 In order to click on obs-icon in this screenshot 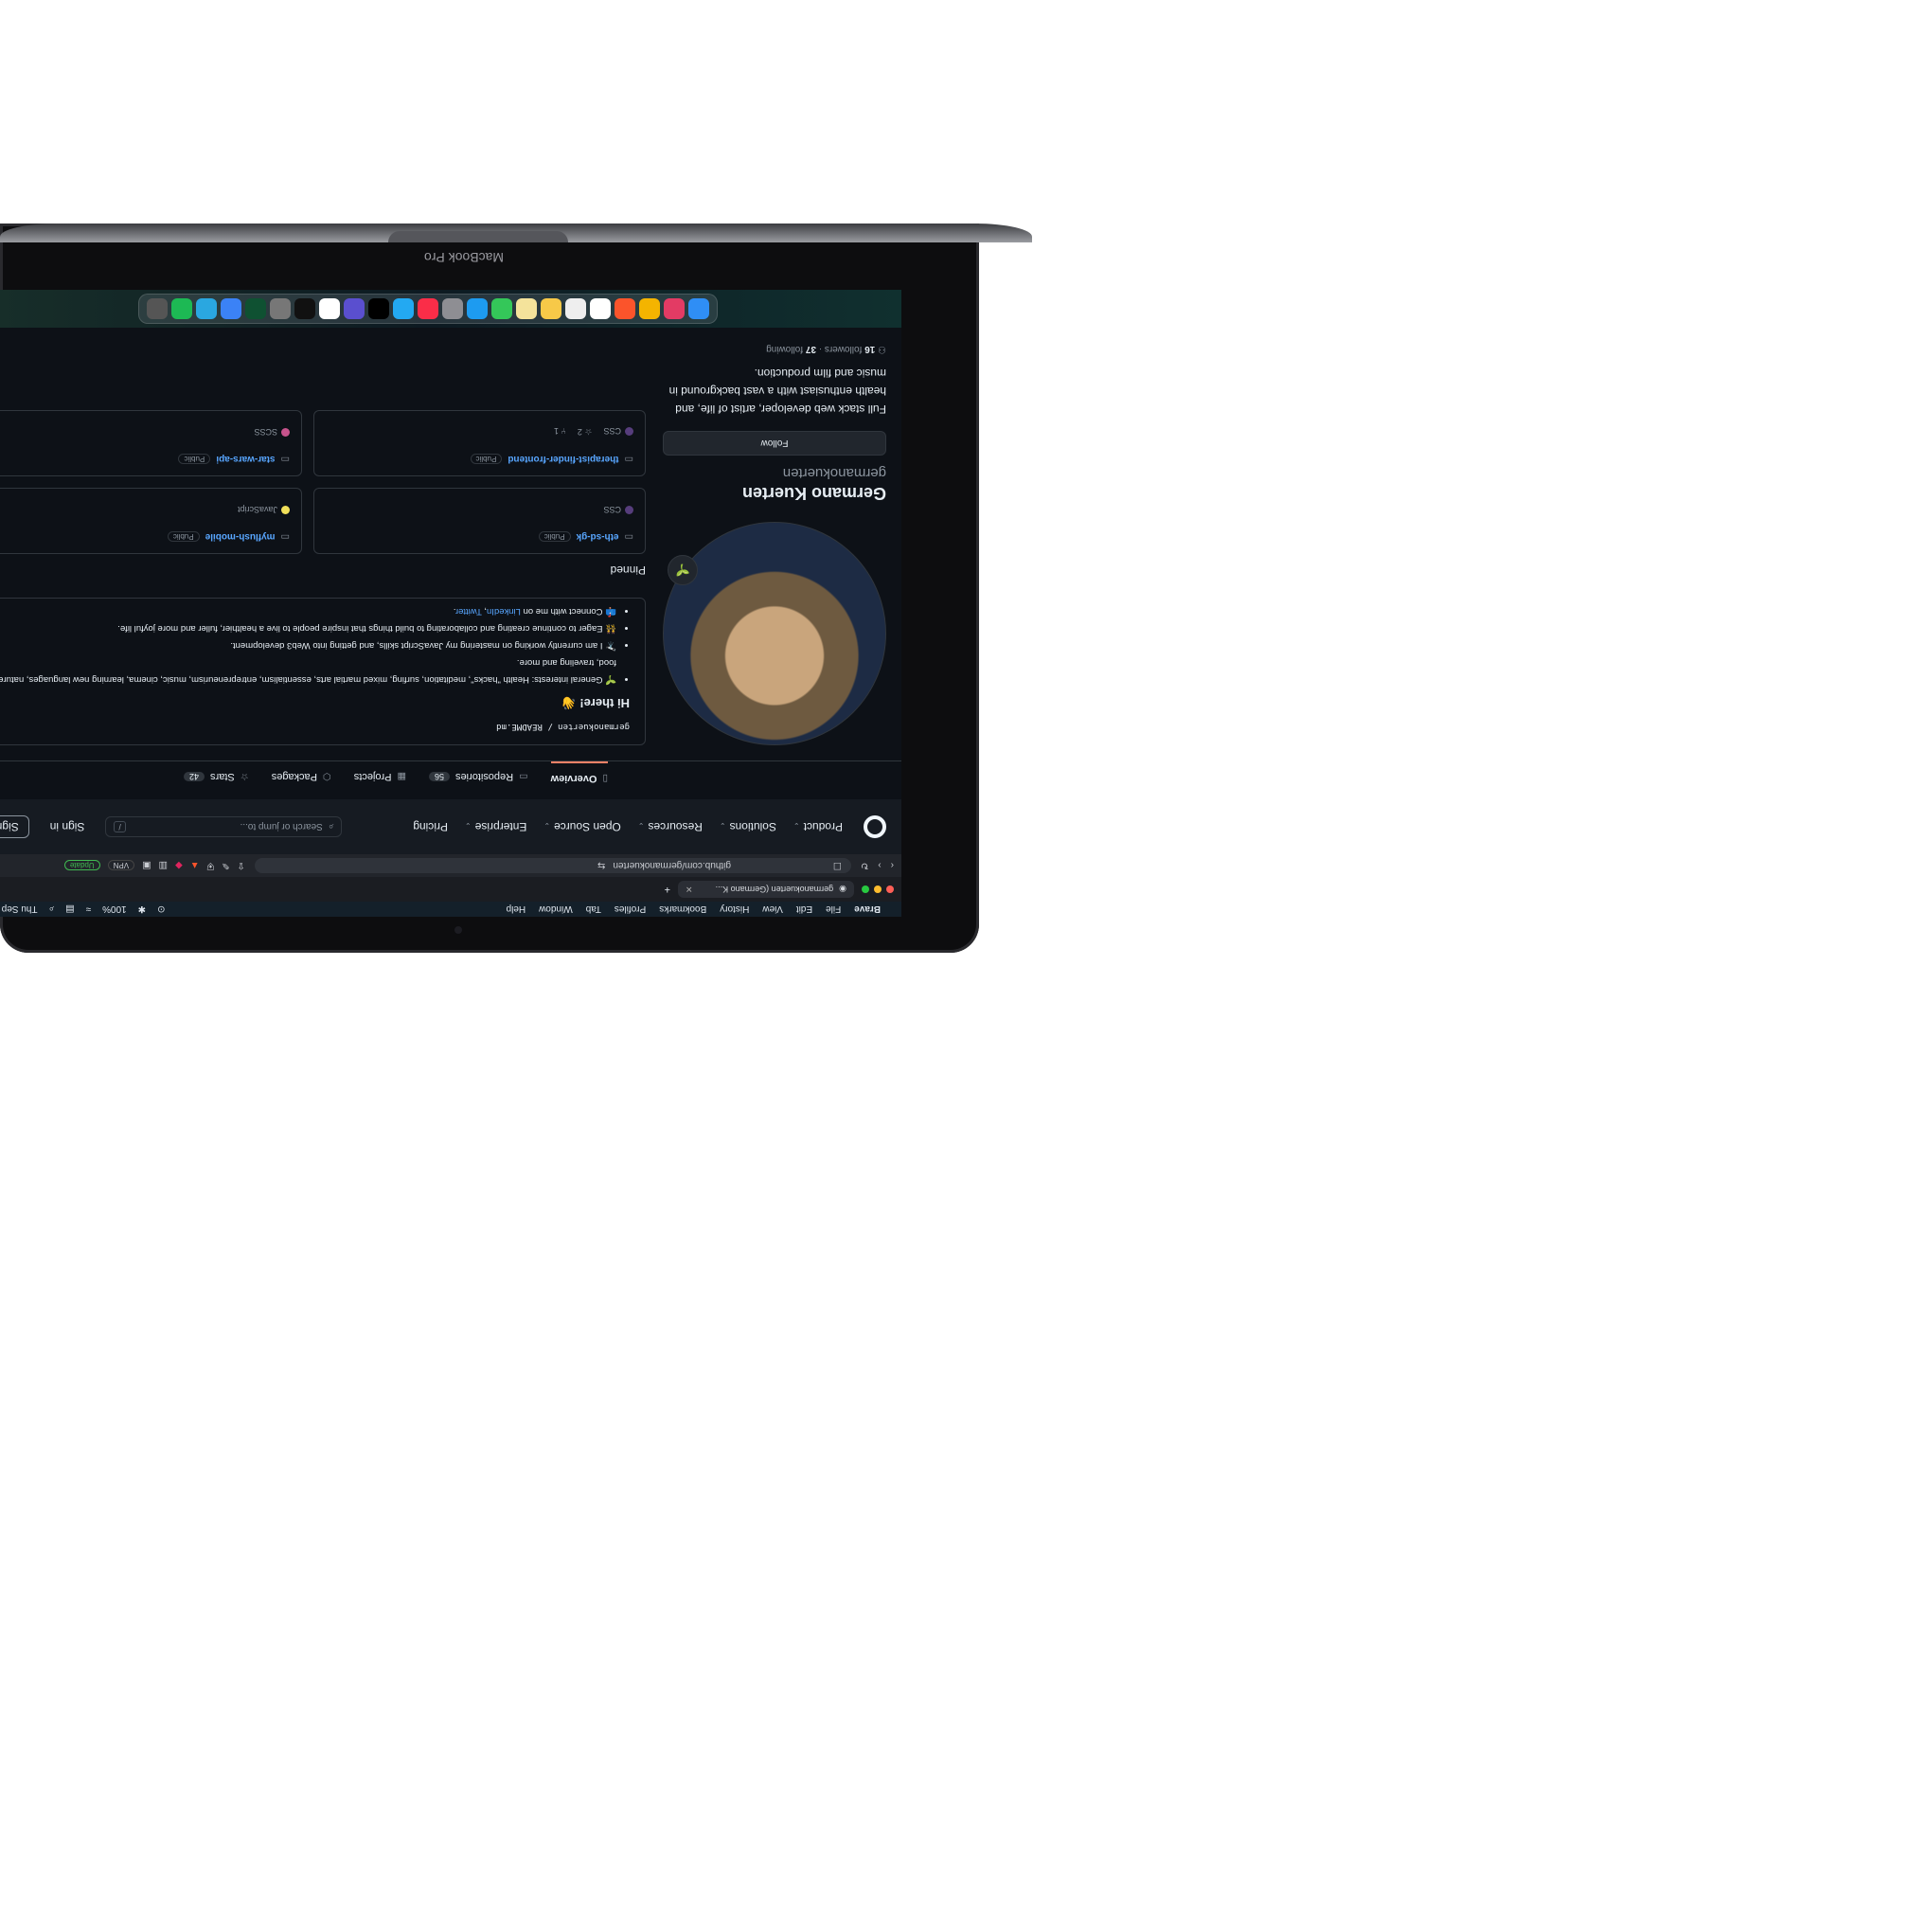, I will do `click(304, 308)`.